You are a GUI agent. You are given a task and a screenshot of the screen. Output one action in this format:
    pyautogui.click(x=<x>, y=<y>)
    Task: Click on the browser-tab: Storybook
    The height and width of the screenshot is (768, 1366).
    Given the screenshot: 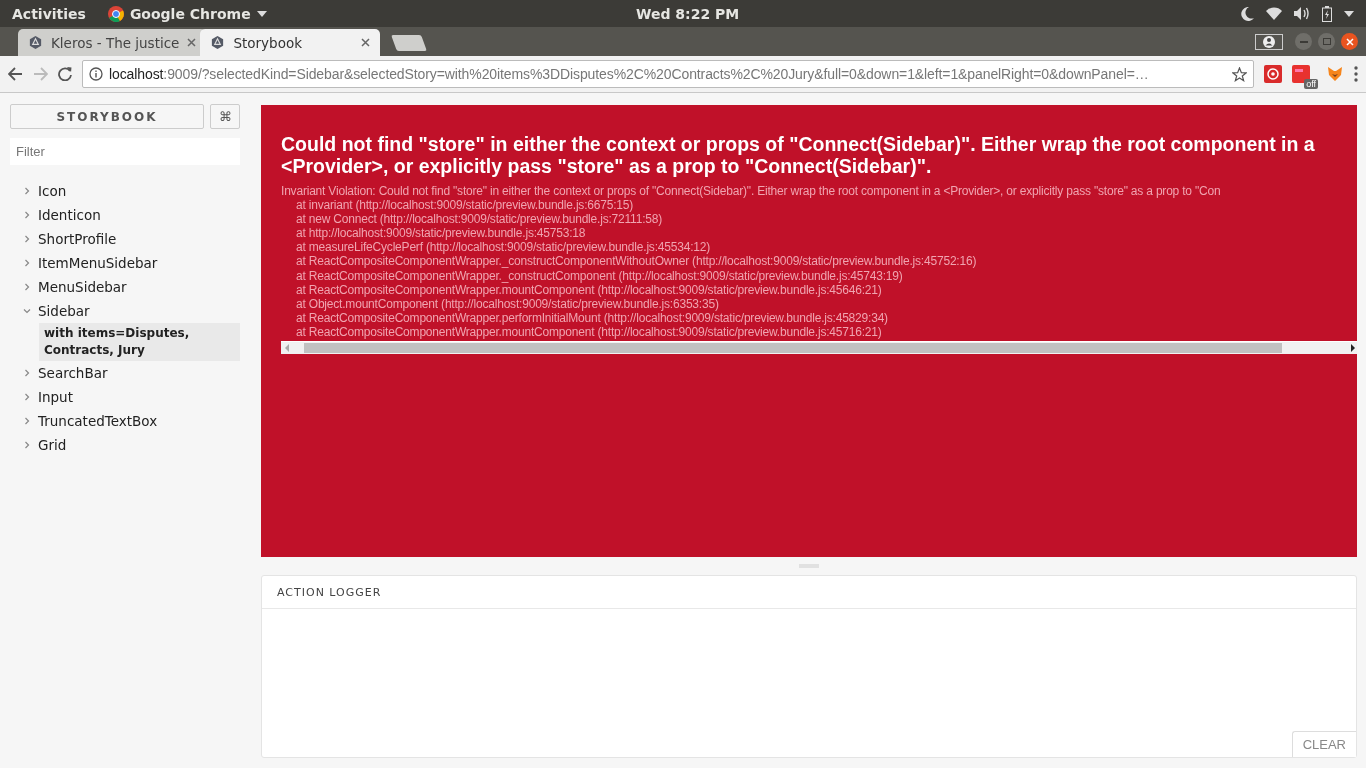 What is the action you would take?
    pyautogui.click(x=290, y=42)
    